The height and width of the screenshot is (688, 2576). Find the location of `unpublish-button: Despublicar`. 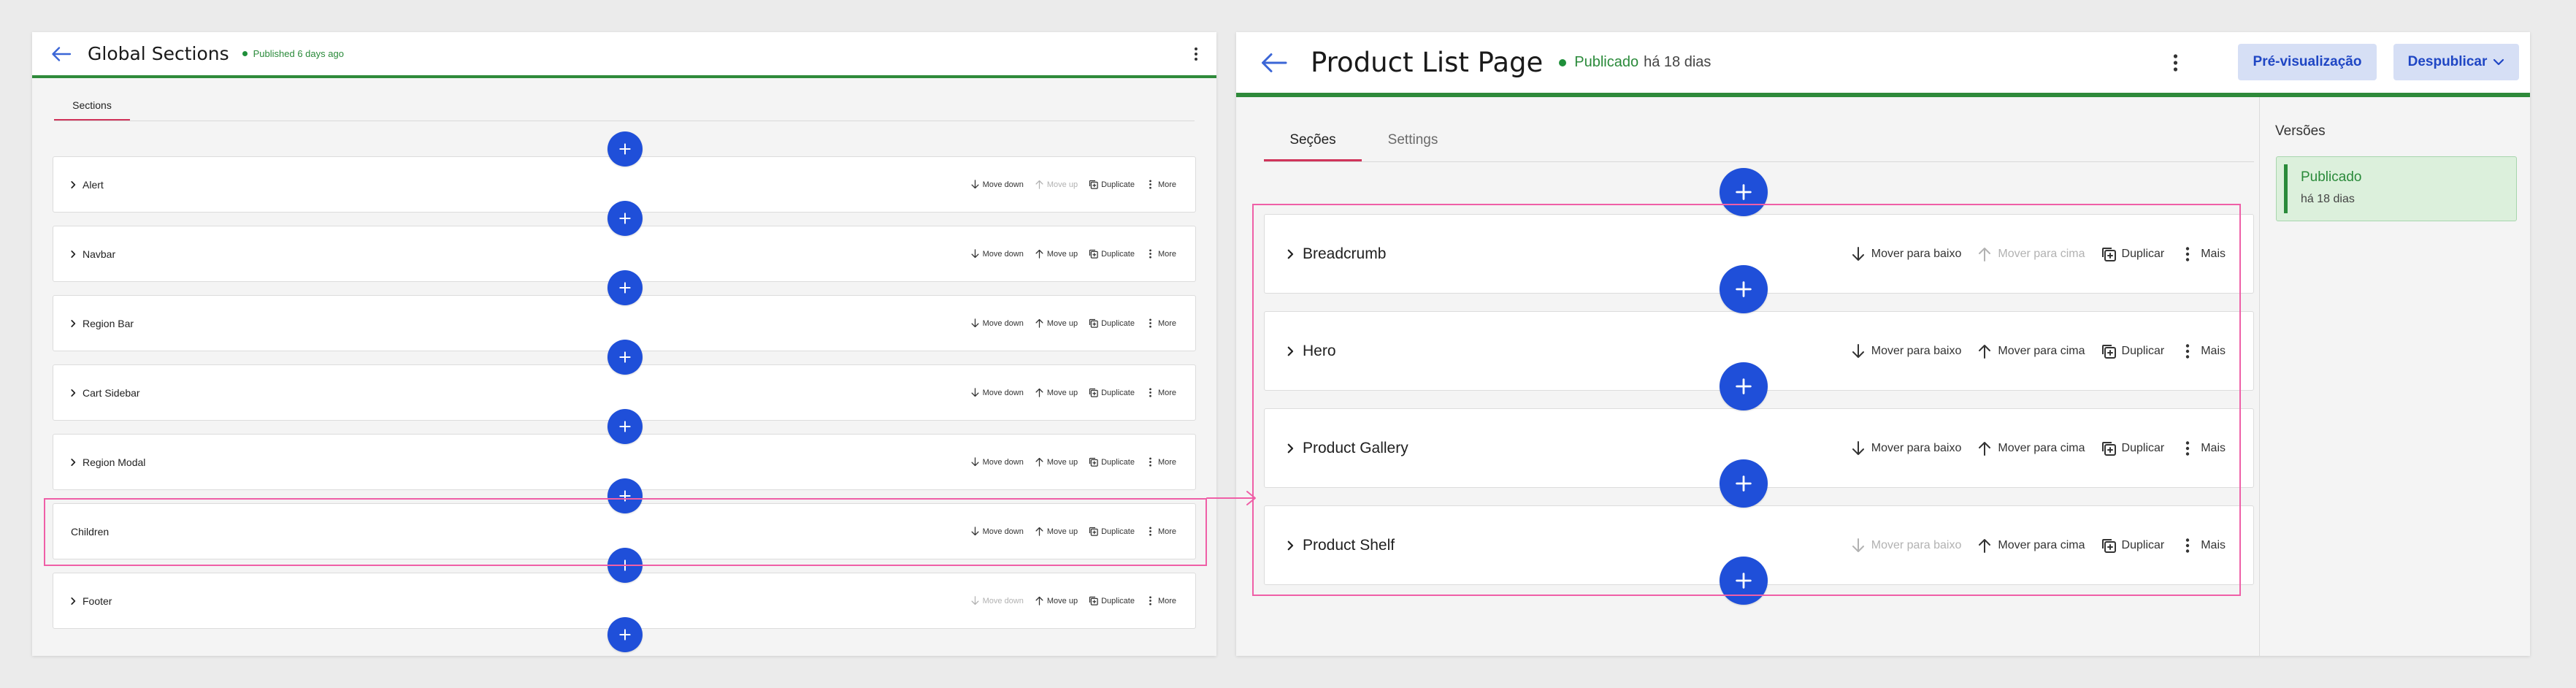

unpublish-button: Despublicar is located at coordinates (2456, 62).